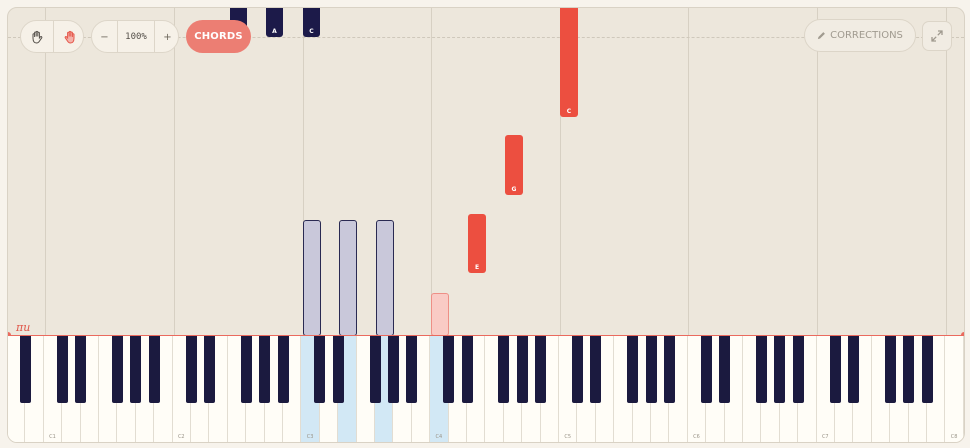 The width and height of the screenshot is (970, 448). I want to click on right-hand-button, so click(69, 37).